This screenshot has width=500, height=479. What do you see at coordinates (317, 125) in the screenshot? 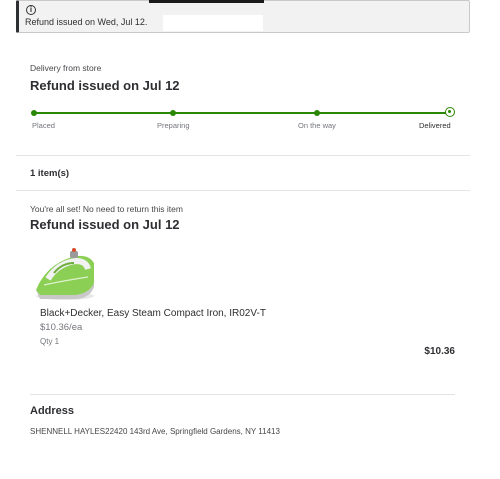
I see `step-label-on-the-way: On the way` at bounding box center [317, 125].